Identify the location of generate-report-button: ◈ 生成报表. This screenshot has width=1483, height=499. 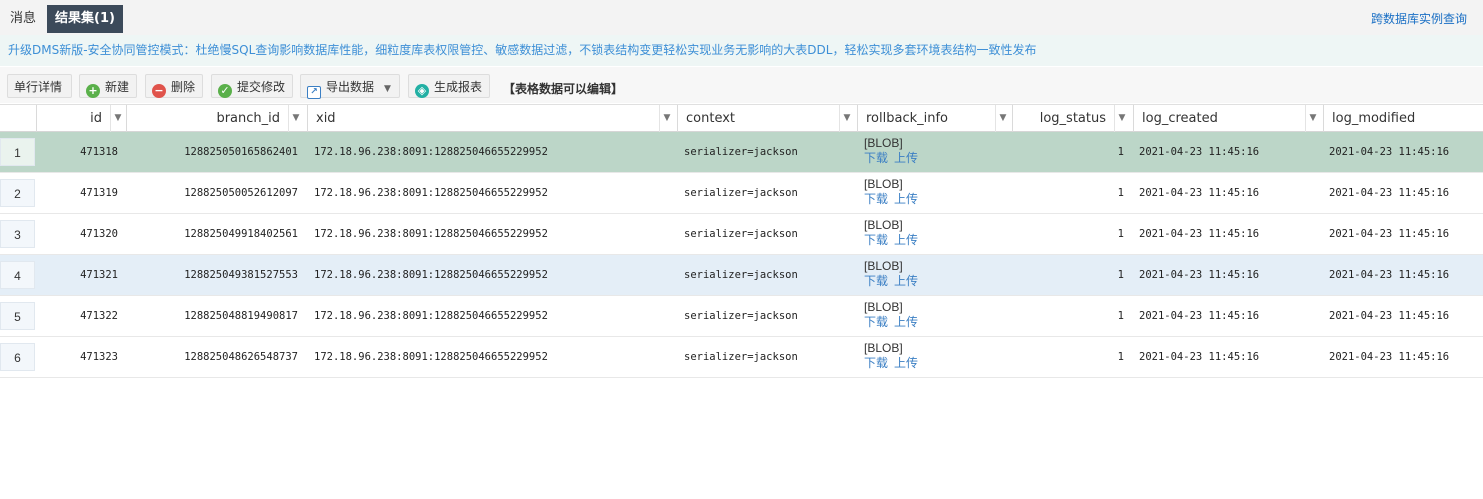
(449, 86).